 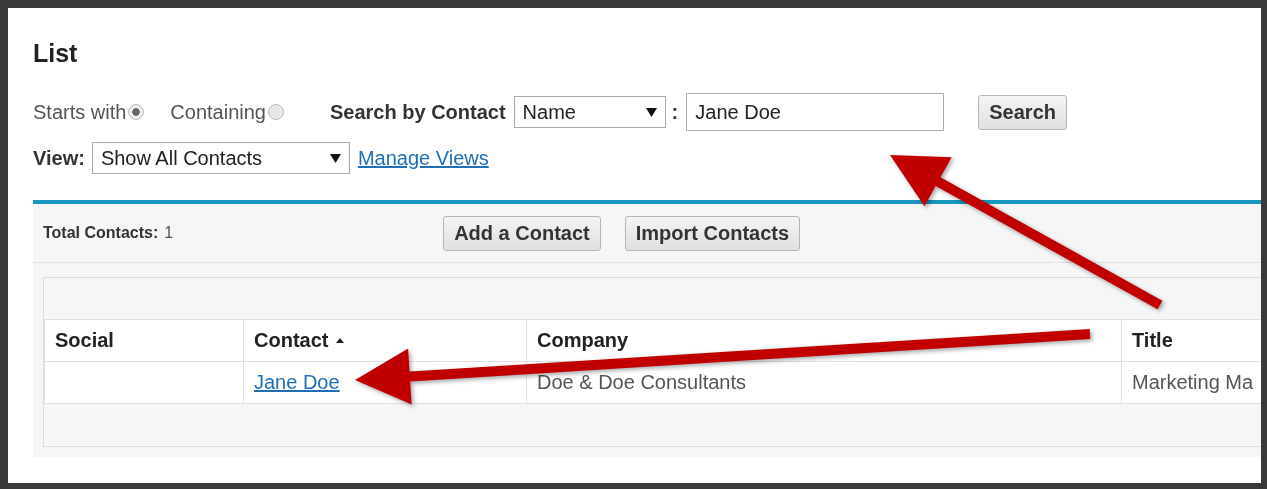 I want to click on column-header: Social, so click(x=143, y=340).